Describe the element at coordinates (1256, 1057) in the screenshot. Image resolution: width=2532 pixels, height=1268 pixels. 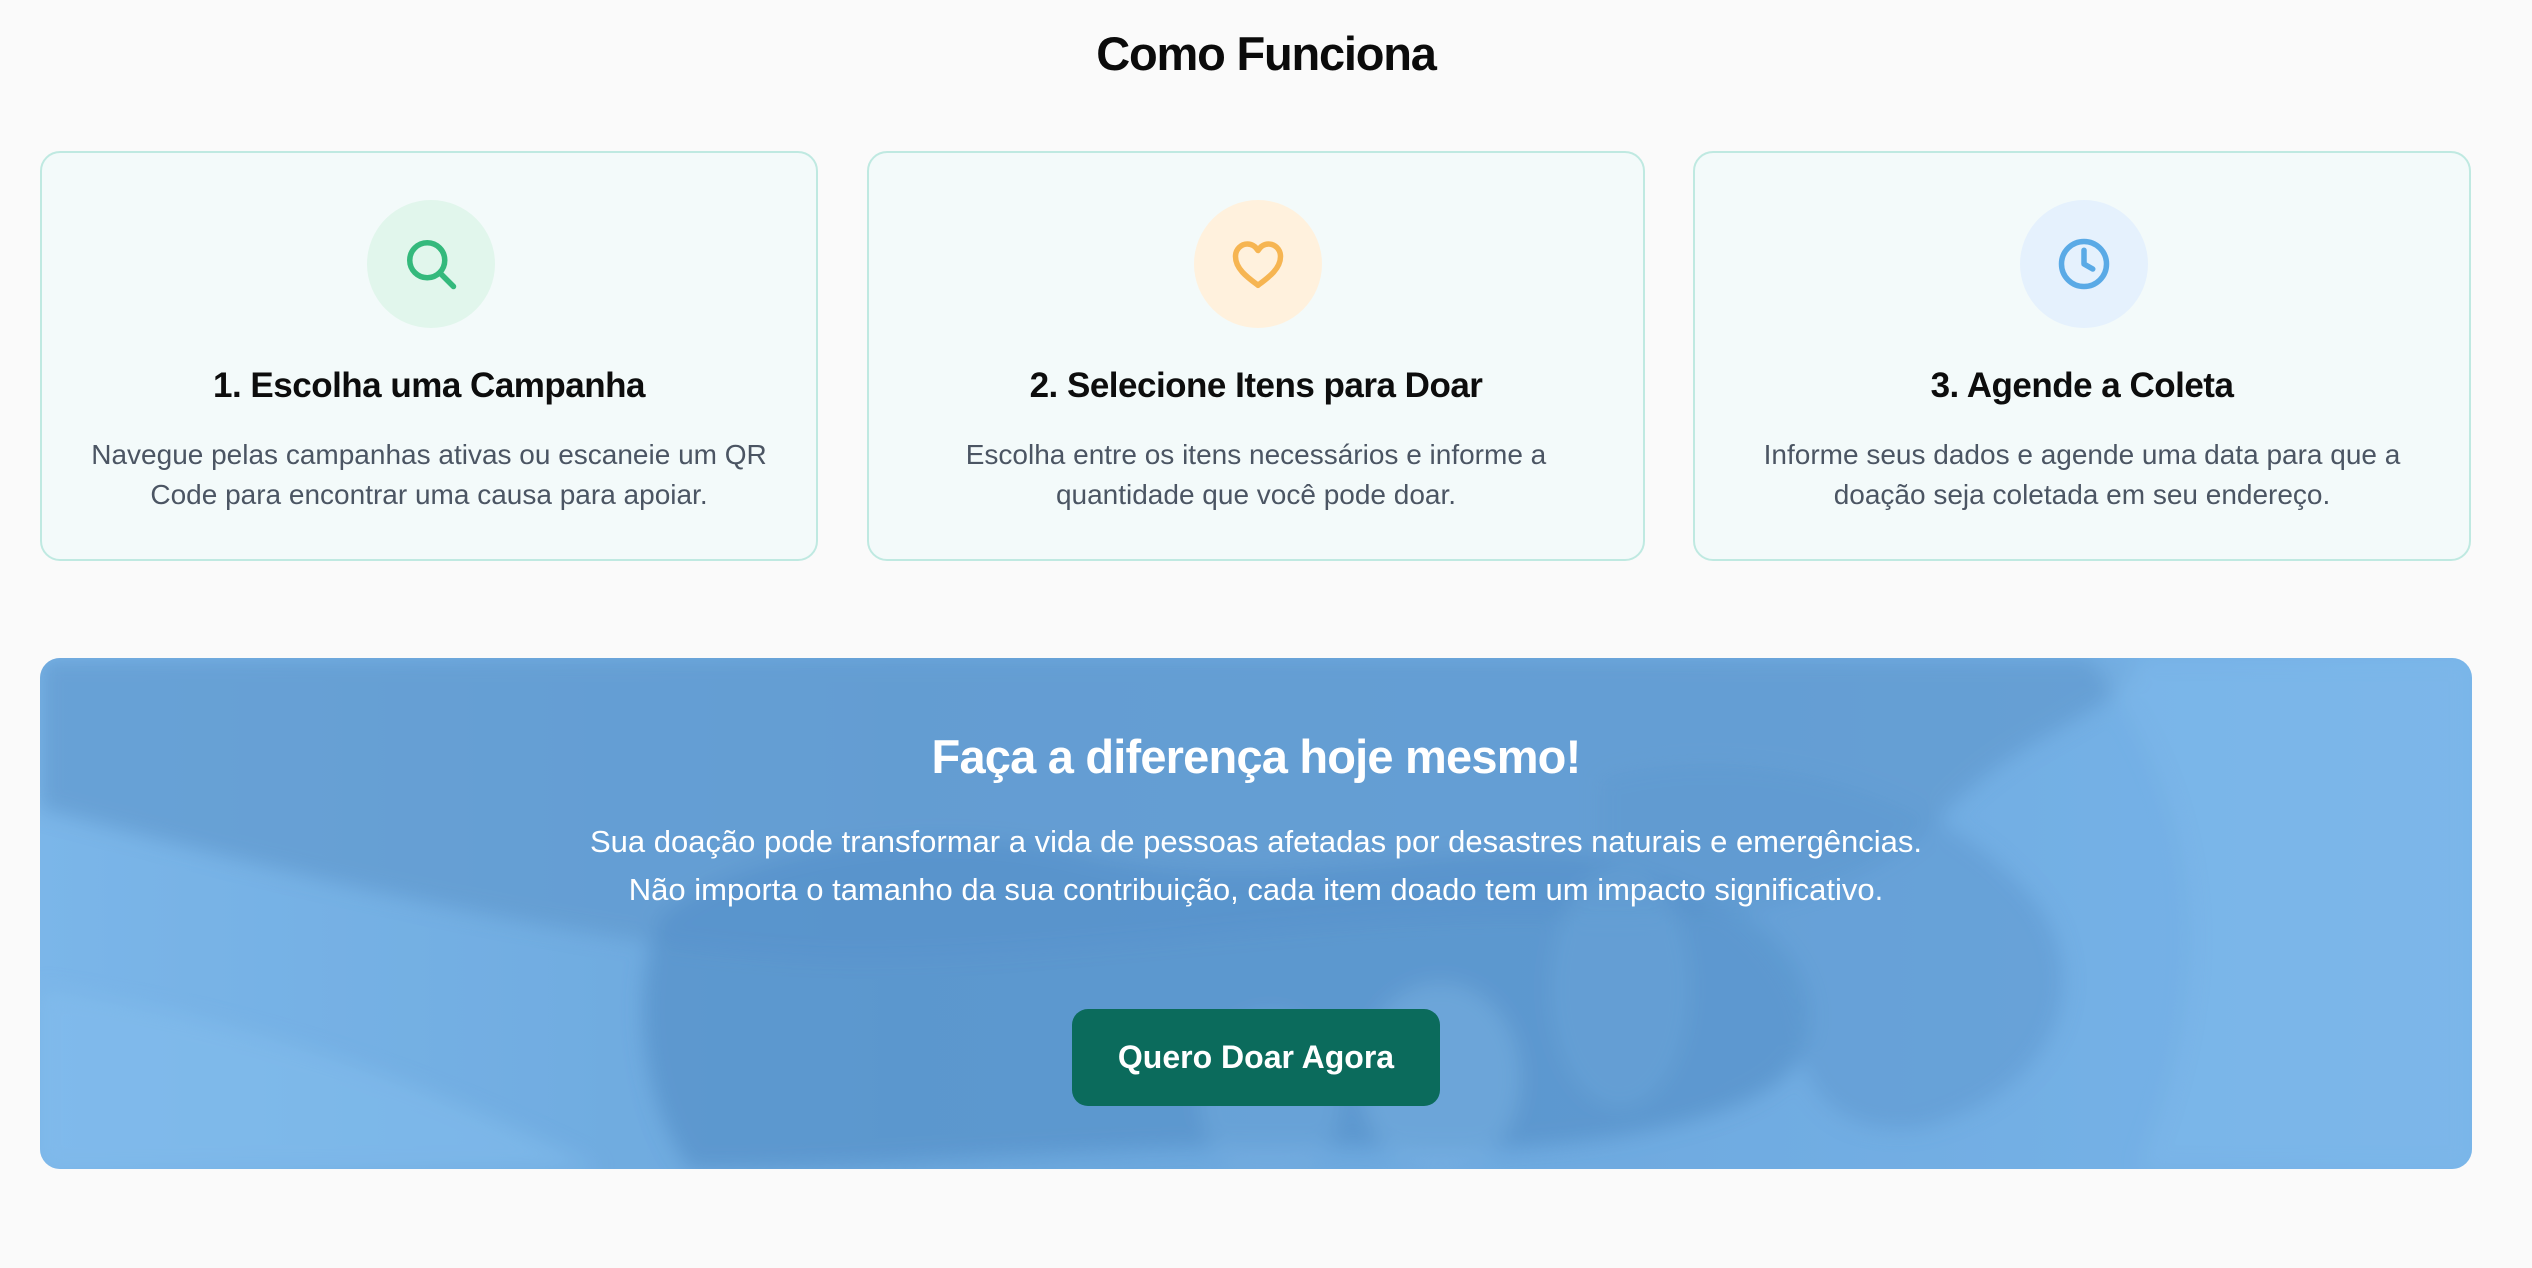
I see `donate-now-button: Quero Doar Agora` at that location.